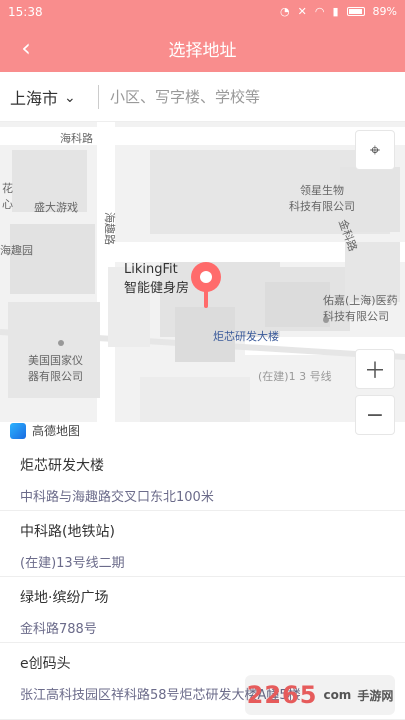 The image size is (405, 720). What do you see at coordinates (62, 466) in the screenshot?
I see `result-name: 炬芯研发大楼` at bounding box center [62, 466].